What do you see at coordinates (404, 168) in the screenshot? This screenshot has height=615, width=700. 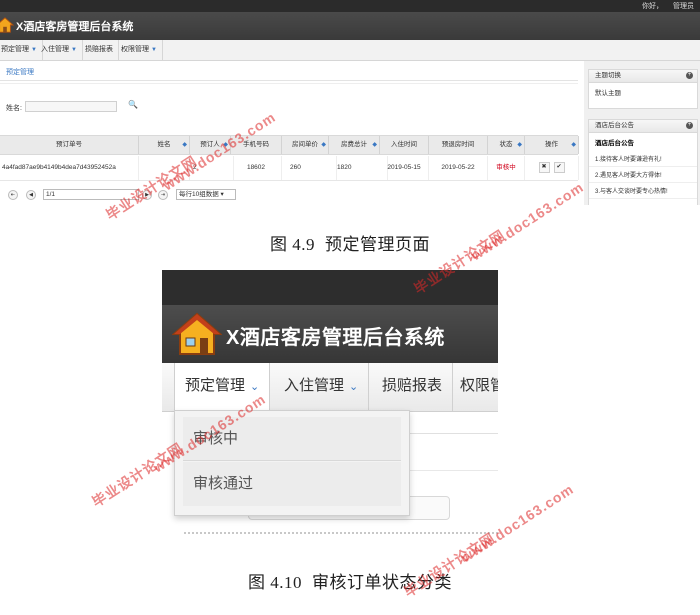 I see `cell-checkin: 2019-05-15` at bounding box center [404, 168].